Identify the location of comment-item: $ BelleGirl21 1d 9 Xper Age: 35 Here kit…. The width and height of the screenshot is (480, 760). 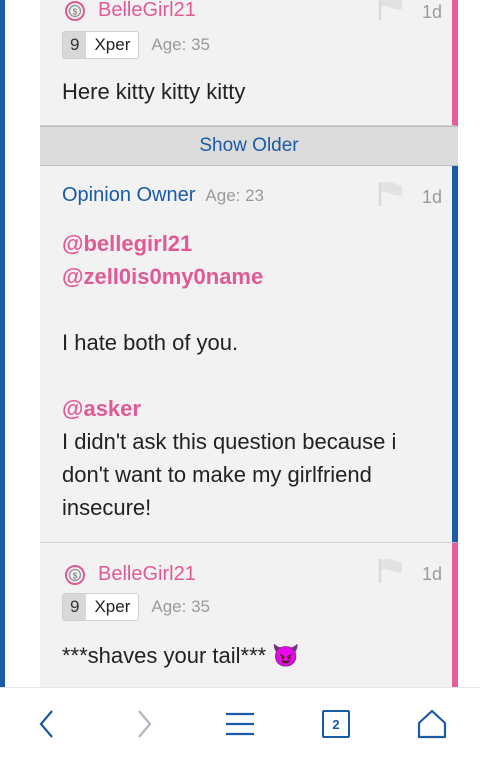
(249, 63).